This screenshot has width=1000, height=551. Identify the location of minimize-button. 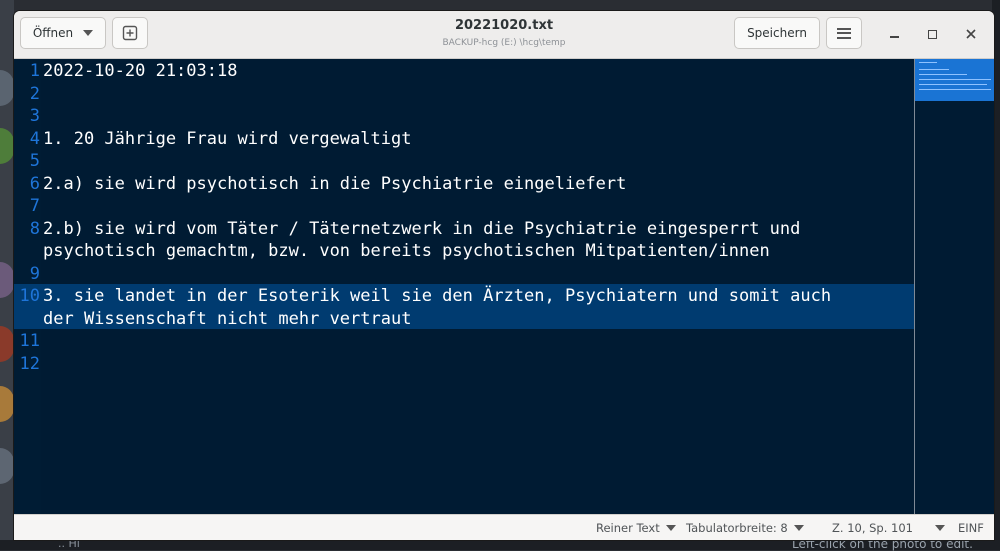
(894, 34).